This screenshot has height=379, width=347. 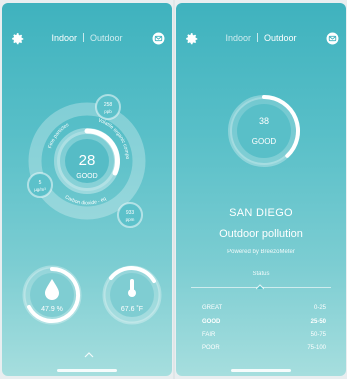 I want to click on scale-row-great: GREAT 0-25, so click(x=264, y=308).